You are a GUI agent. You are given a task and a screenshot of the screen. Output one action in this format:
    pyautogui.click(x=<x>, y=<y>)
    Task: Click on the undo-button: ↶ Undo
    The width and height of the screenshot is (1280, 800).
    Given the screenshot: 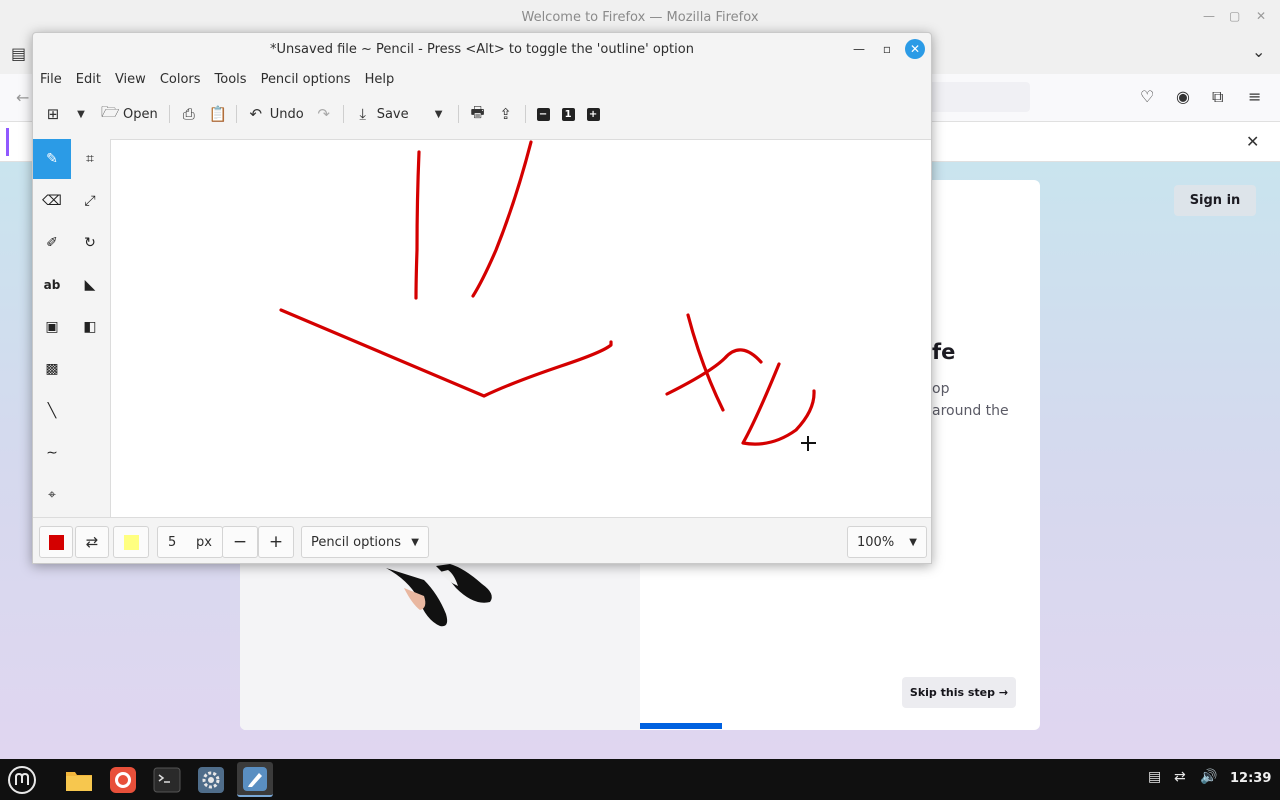 What is the action you would take?
    pyautogui.click(x=276, y=114)
    